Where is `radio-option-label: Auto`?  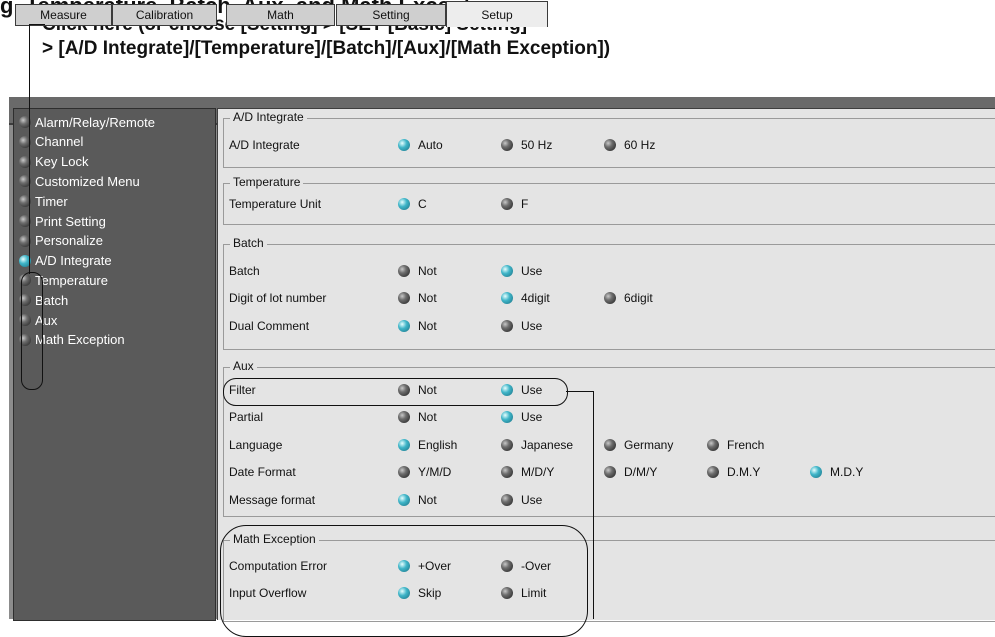
radio-option-label: Auto is located at coordinates (430, 145).